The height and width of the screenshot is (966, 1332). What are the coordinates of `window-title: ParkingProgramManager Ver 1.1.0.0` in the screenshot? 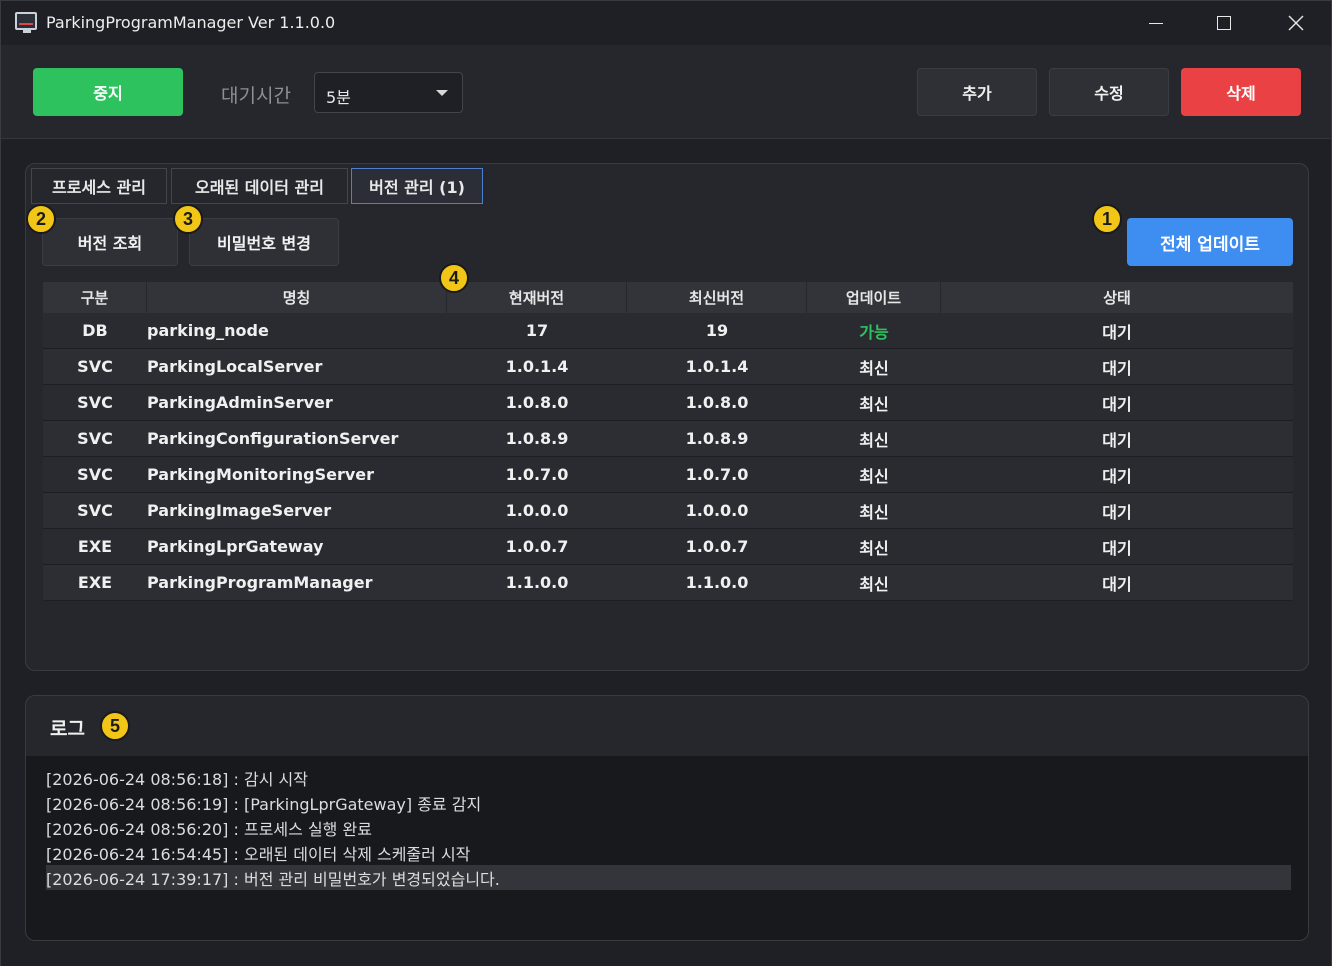 It's located at (191, 22).